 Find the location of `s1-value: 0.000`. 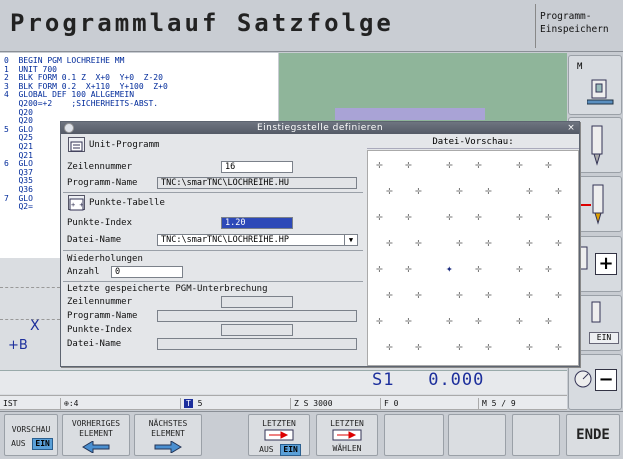

s1-value: 0.000 is located at coordinates (456, 380).